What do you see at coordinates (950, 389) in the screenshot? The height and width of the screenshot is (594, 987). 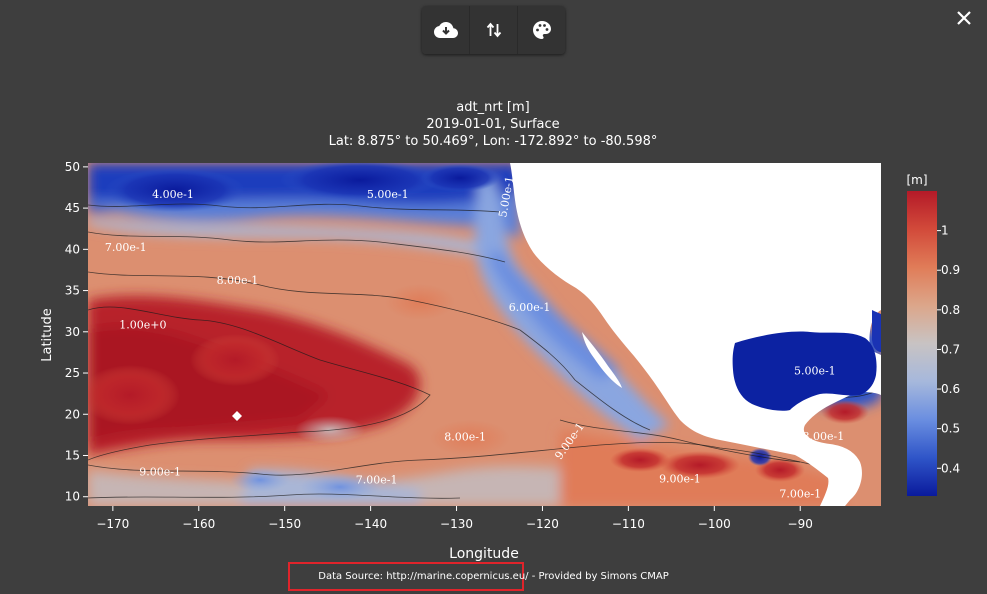 I see `colorbar-tick-label: 0.6` at bounding box center [950, 389].